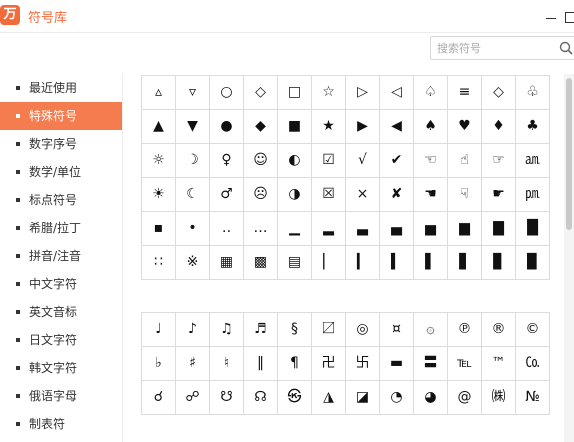 The height and width of the screenshot is (442, 574). Describe the element at coordinates (193, 263) in the screenshot. I see `symbol-cell: ※` at that location.